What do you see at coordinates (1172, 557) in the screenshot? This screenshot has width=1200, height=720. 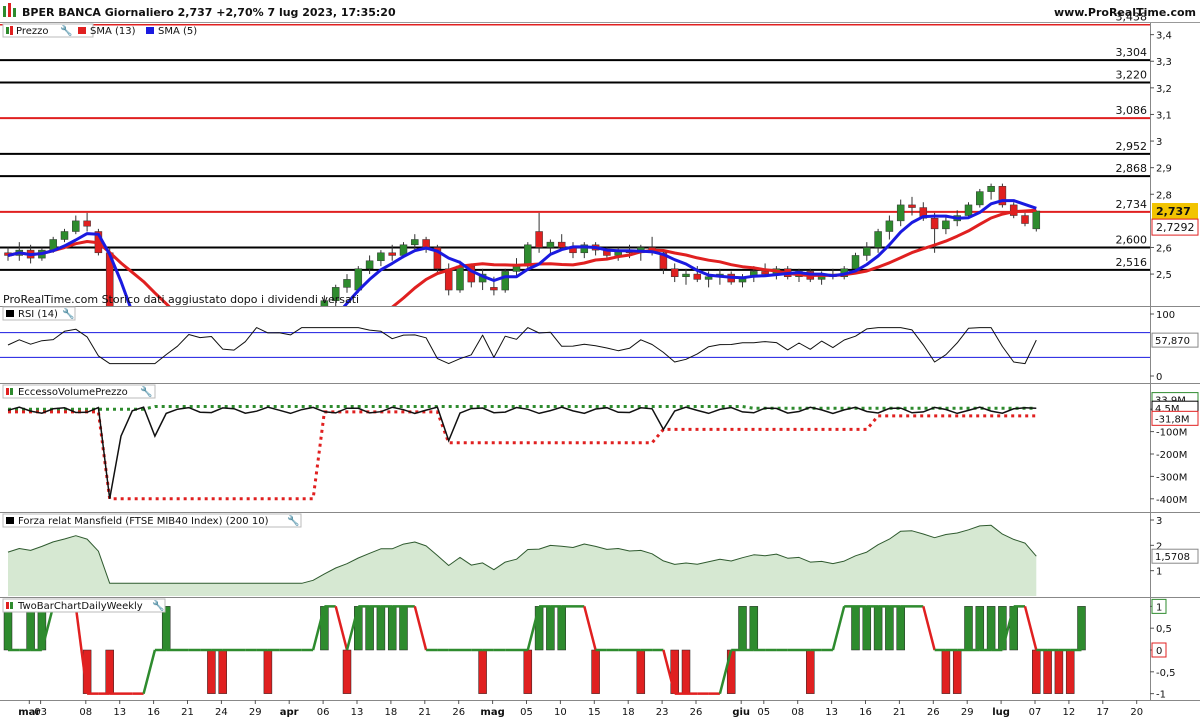 I see `mansfield-last-label: 1,5708` at bounding box center [1172, 557].